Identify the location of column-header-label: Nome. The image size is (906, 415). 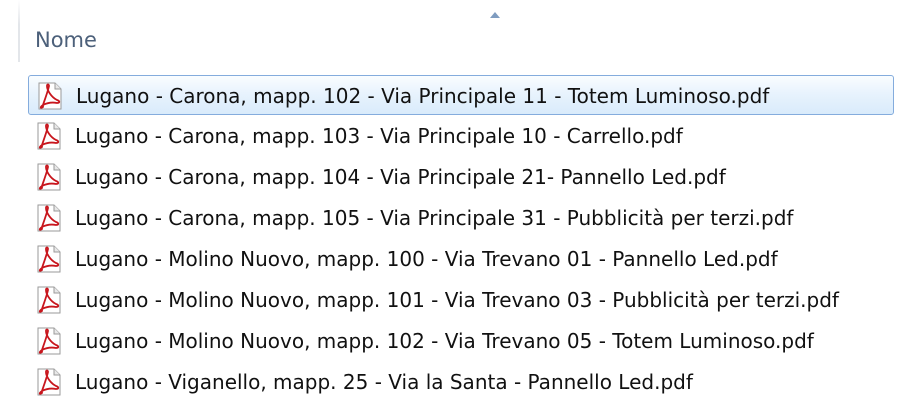
(66, 40).